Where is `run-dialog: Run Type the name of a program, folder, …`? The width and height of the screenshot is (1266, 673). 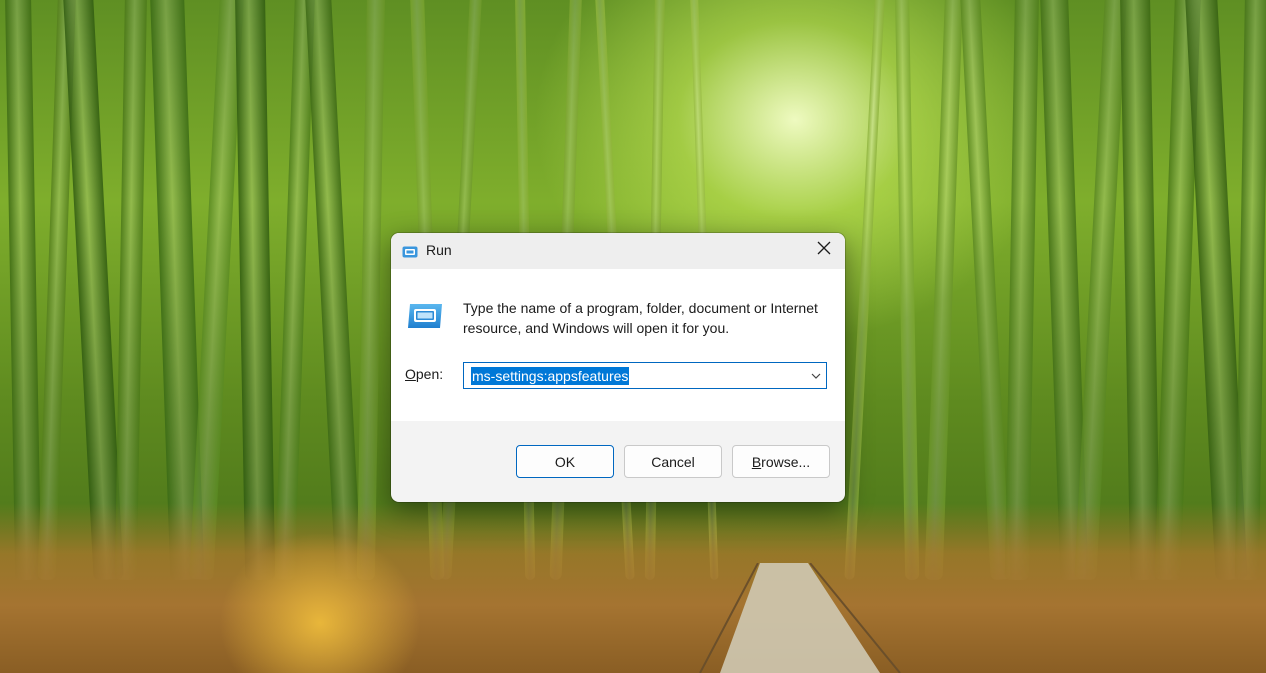 run-dialog: Run Type the name of a program, folder, … is located at coordinates (618, 367).